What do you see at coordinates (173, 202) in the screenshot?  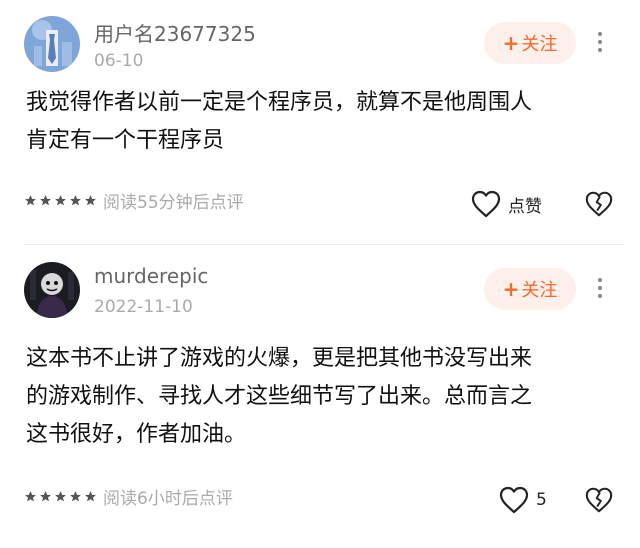 I see `read-duration-note: 阅读55分钟后点评` at bounding box center [173, 202].